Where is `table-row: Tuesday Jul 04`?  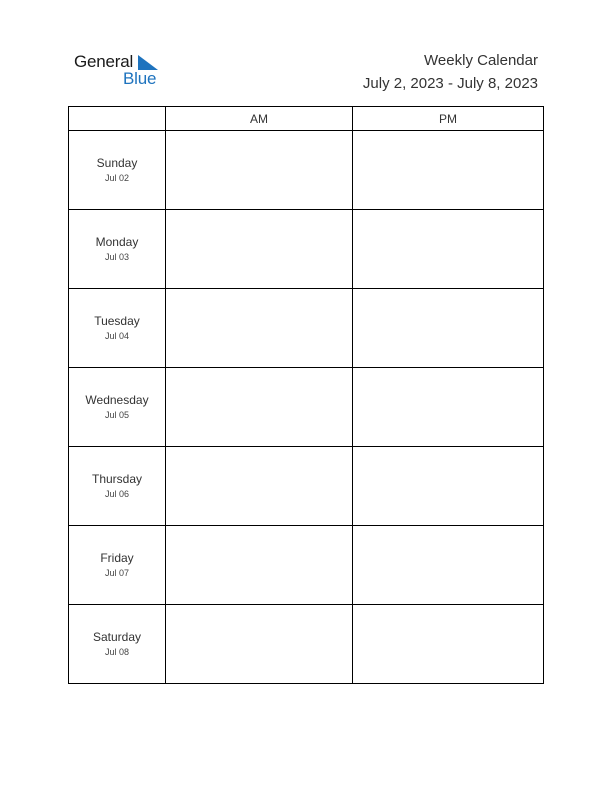
table-row: Tuesday Jul 04 is located at coordinates (306, 328).